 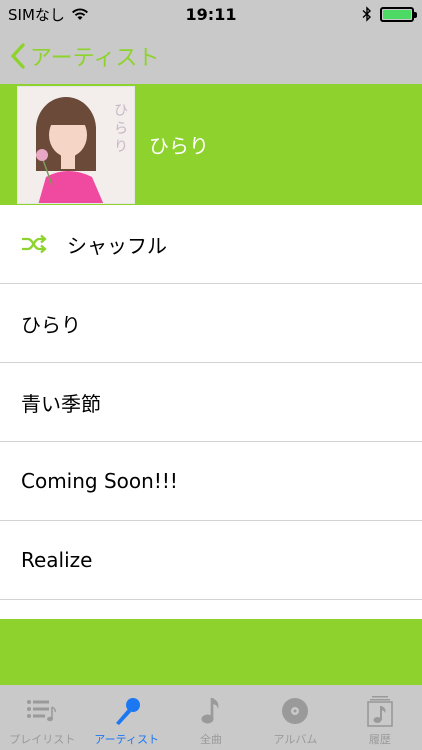 I want to click on history-icon, so click(x=380, y=711).